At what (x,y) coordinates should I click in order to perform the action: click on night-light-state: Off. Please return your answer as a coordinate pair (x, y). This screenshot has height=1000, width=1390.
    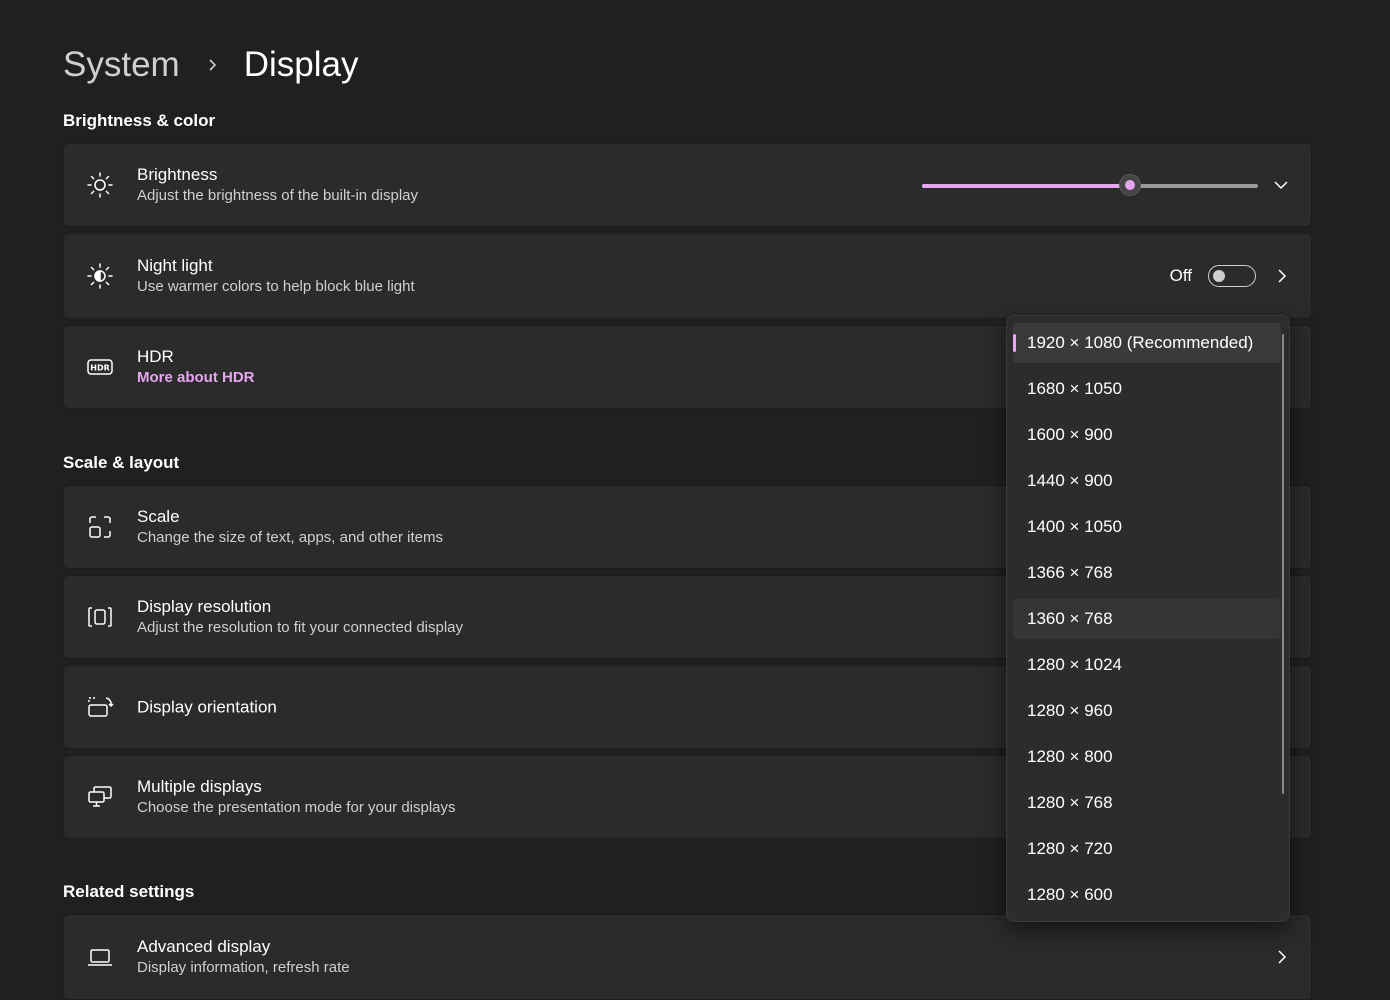
    Looking at the image, I should click on (1180, 275).